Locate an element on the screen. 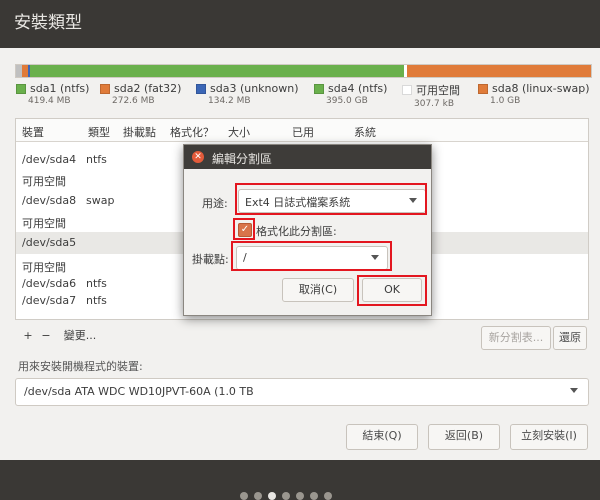 This screenshot has width=600, height=500. highlight-box-mount is located at coordinates (311, 256).